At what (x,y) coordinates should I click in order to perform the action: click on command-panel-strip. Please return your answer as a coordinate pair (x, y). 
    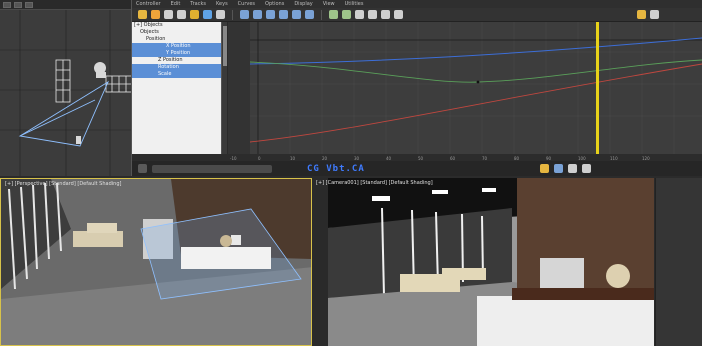
    Looking at the image, I should click on (678, 262).